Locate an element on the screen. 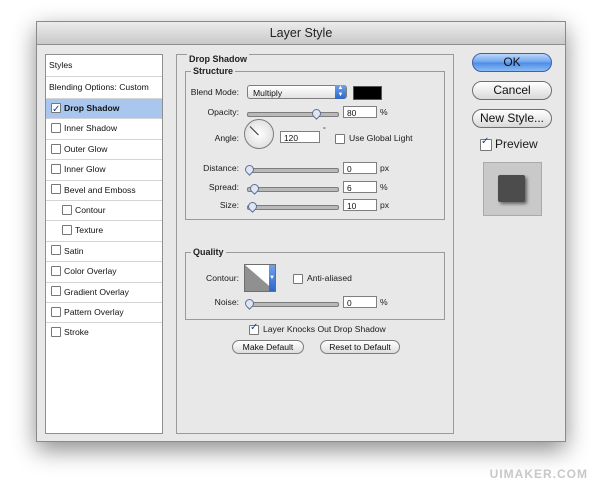 This screenshot has height=489, width=600. angle-dial-hand is located at coordinates (254, 131).